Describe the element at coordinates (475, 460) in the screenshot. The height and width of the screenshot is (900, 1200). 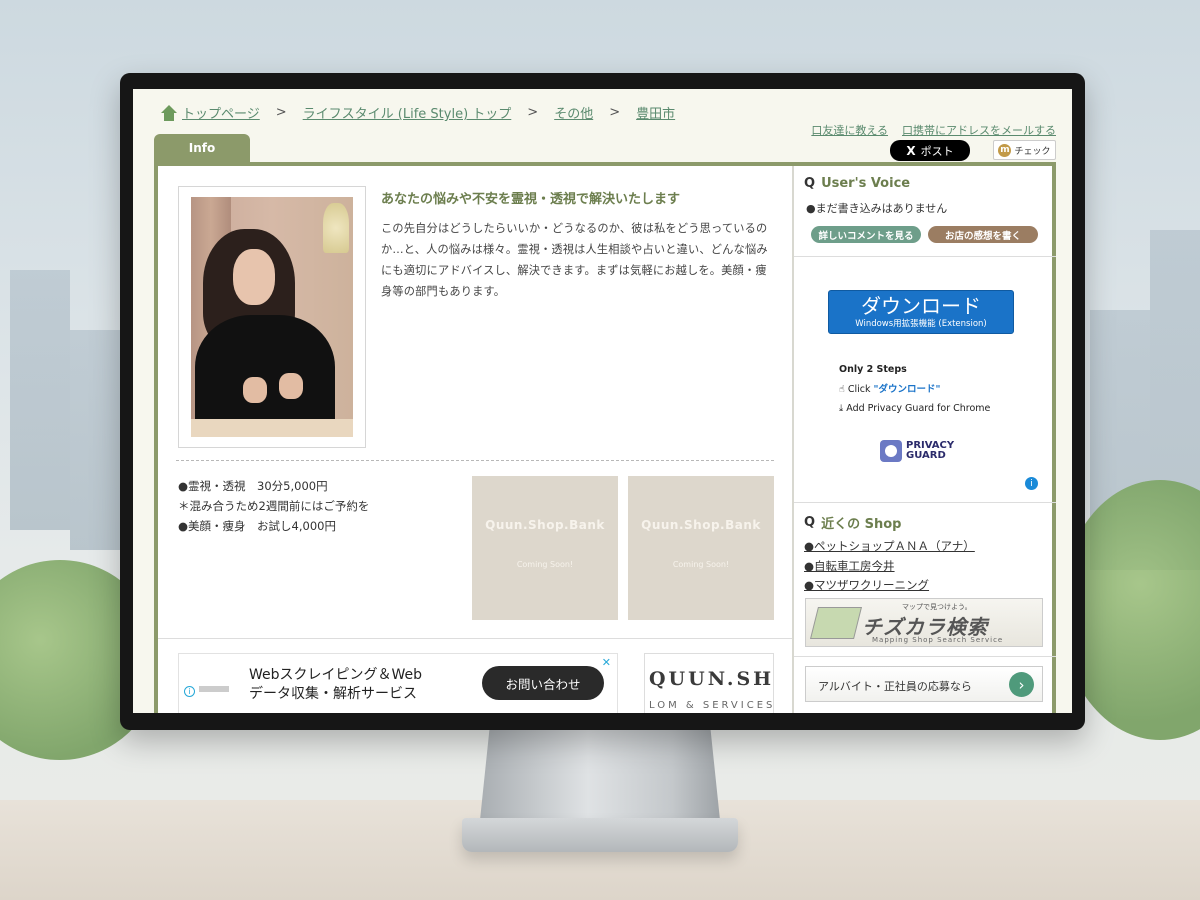
I see `dashed-divider` at that location.